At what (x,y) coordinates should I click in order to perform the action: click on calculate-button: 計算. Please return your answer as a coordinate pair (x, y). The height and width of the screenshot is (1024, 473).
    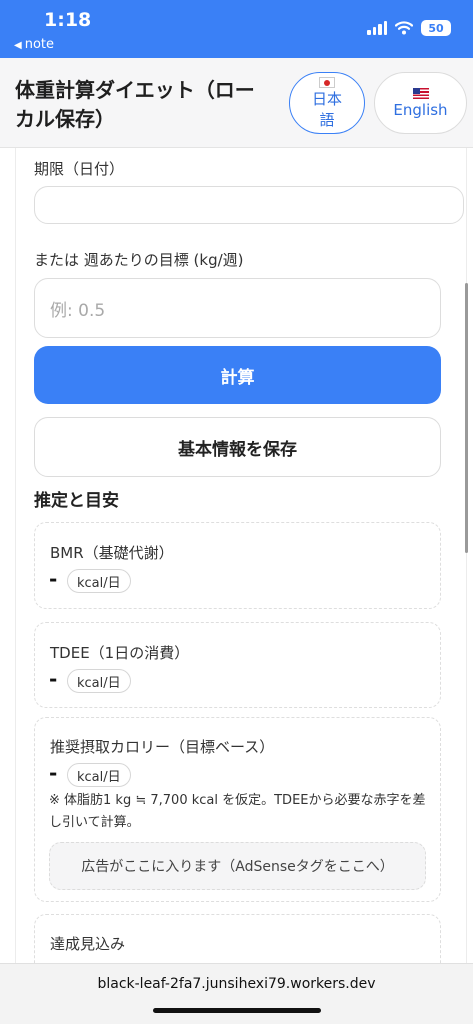
    Looking at the image, I should click on (237, 375).